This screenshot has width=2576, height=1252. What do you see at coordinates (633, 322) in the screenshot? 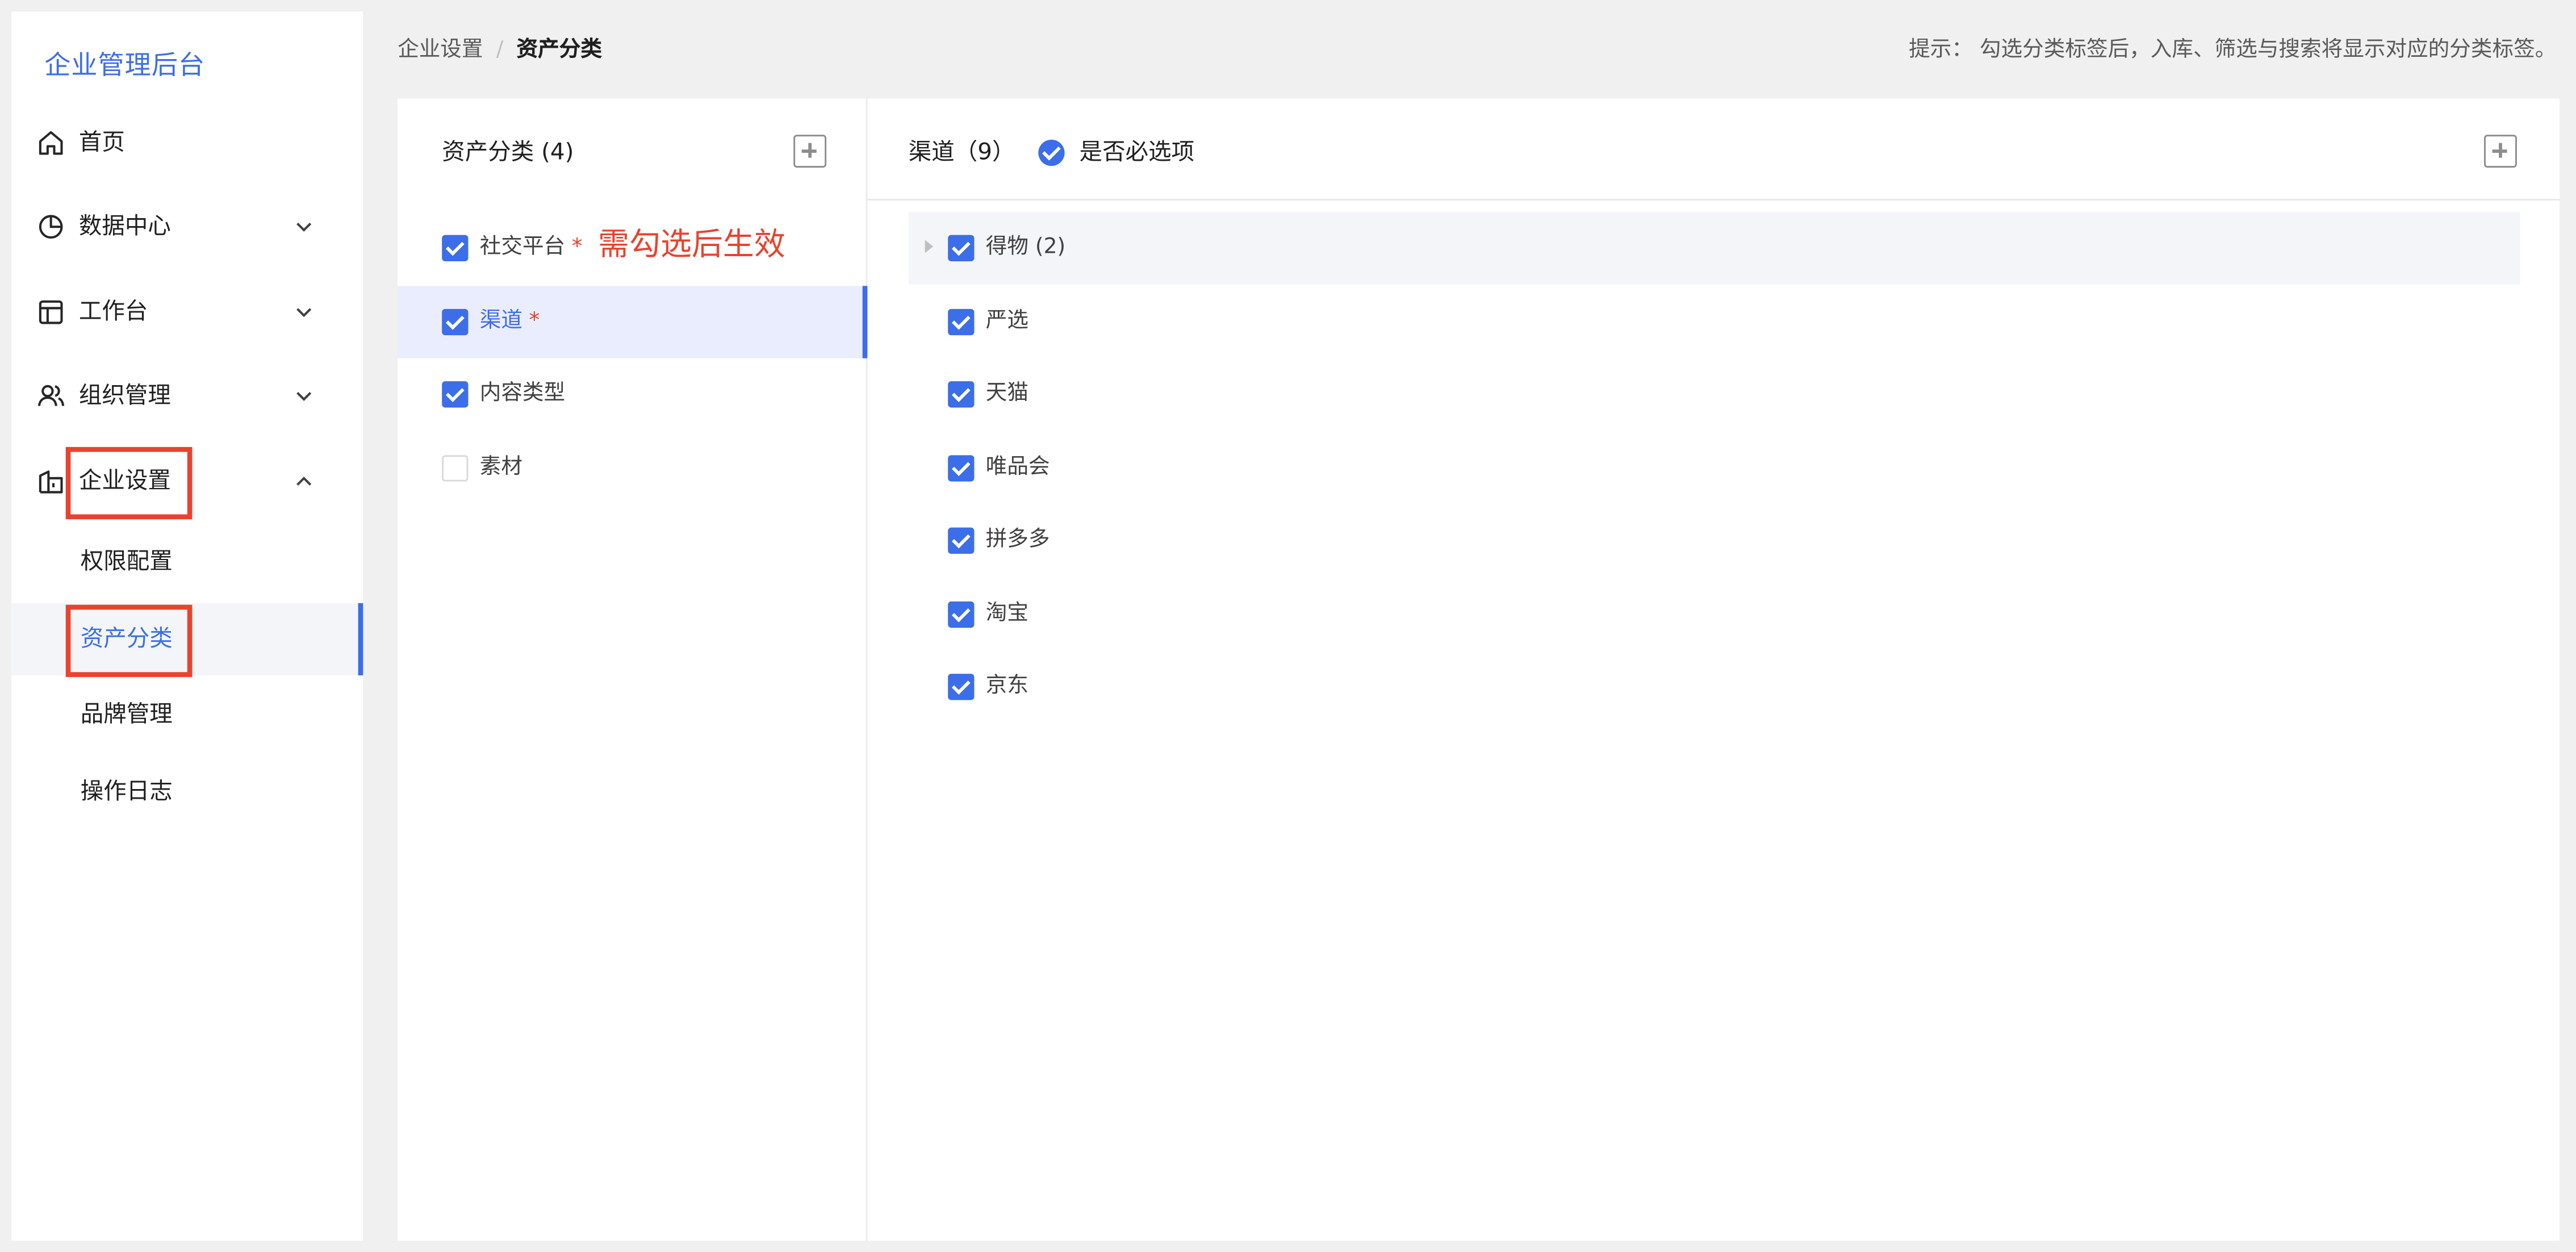
I see `category-row-channel: 渠道 *` at bounding box center [633, 322].